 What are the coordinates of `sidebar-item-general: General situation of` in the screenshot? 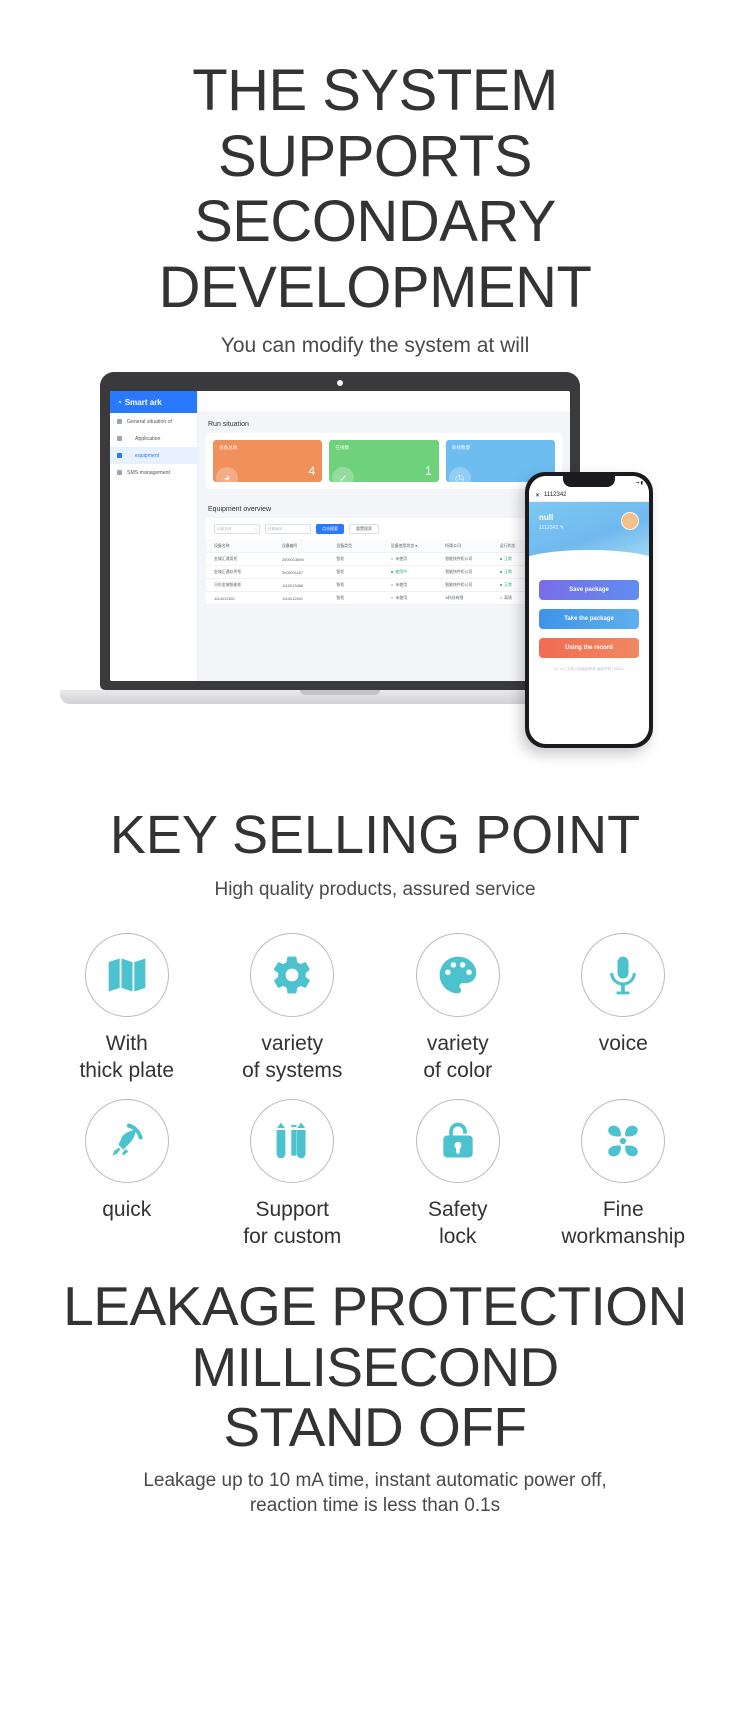 It's located at (153, 421).